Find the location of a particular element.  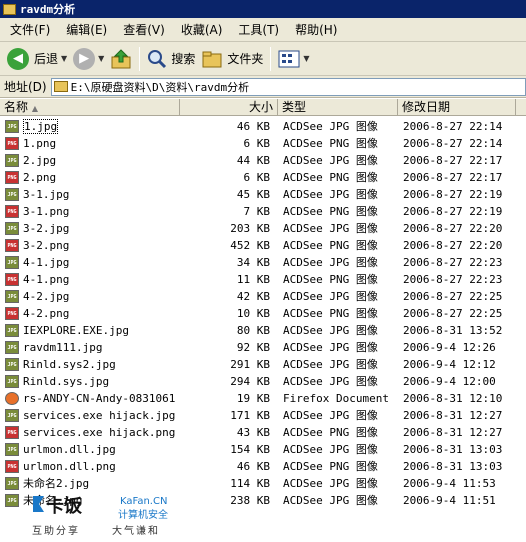

file-size: 34 KB is located at coordinates (253, 262).